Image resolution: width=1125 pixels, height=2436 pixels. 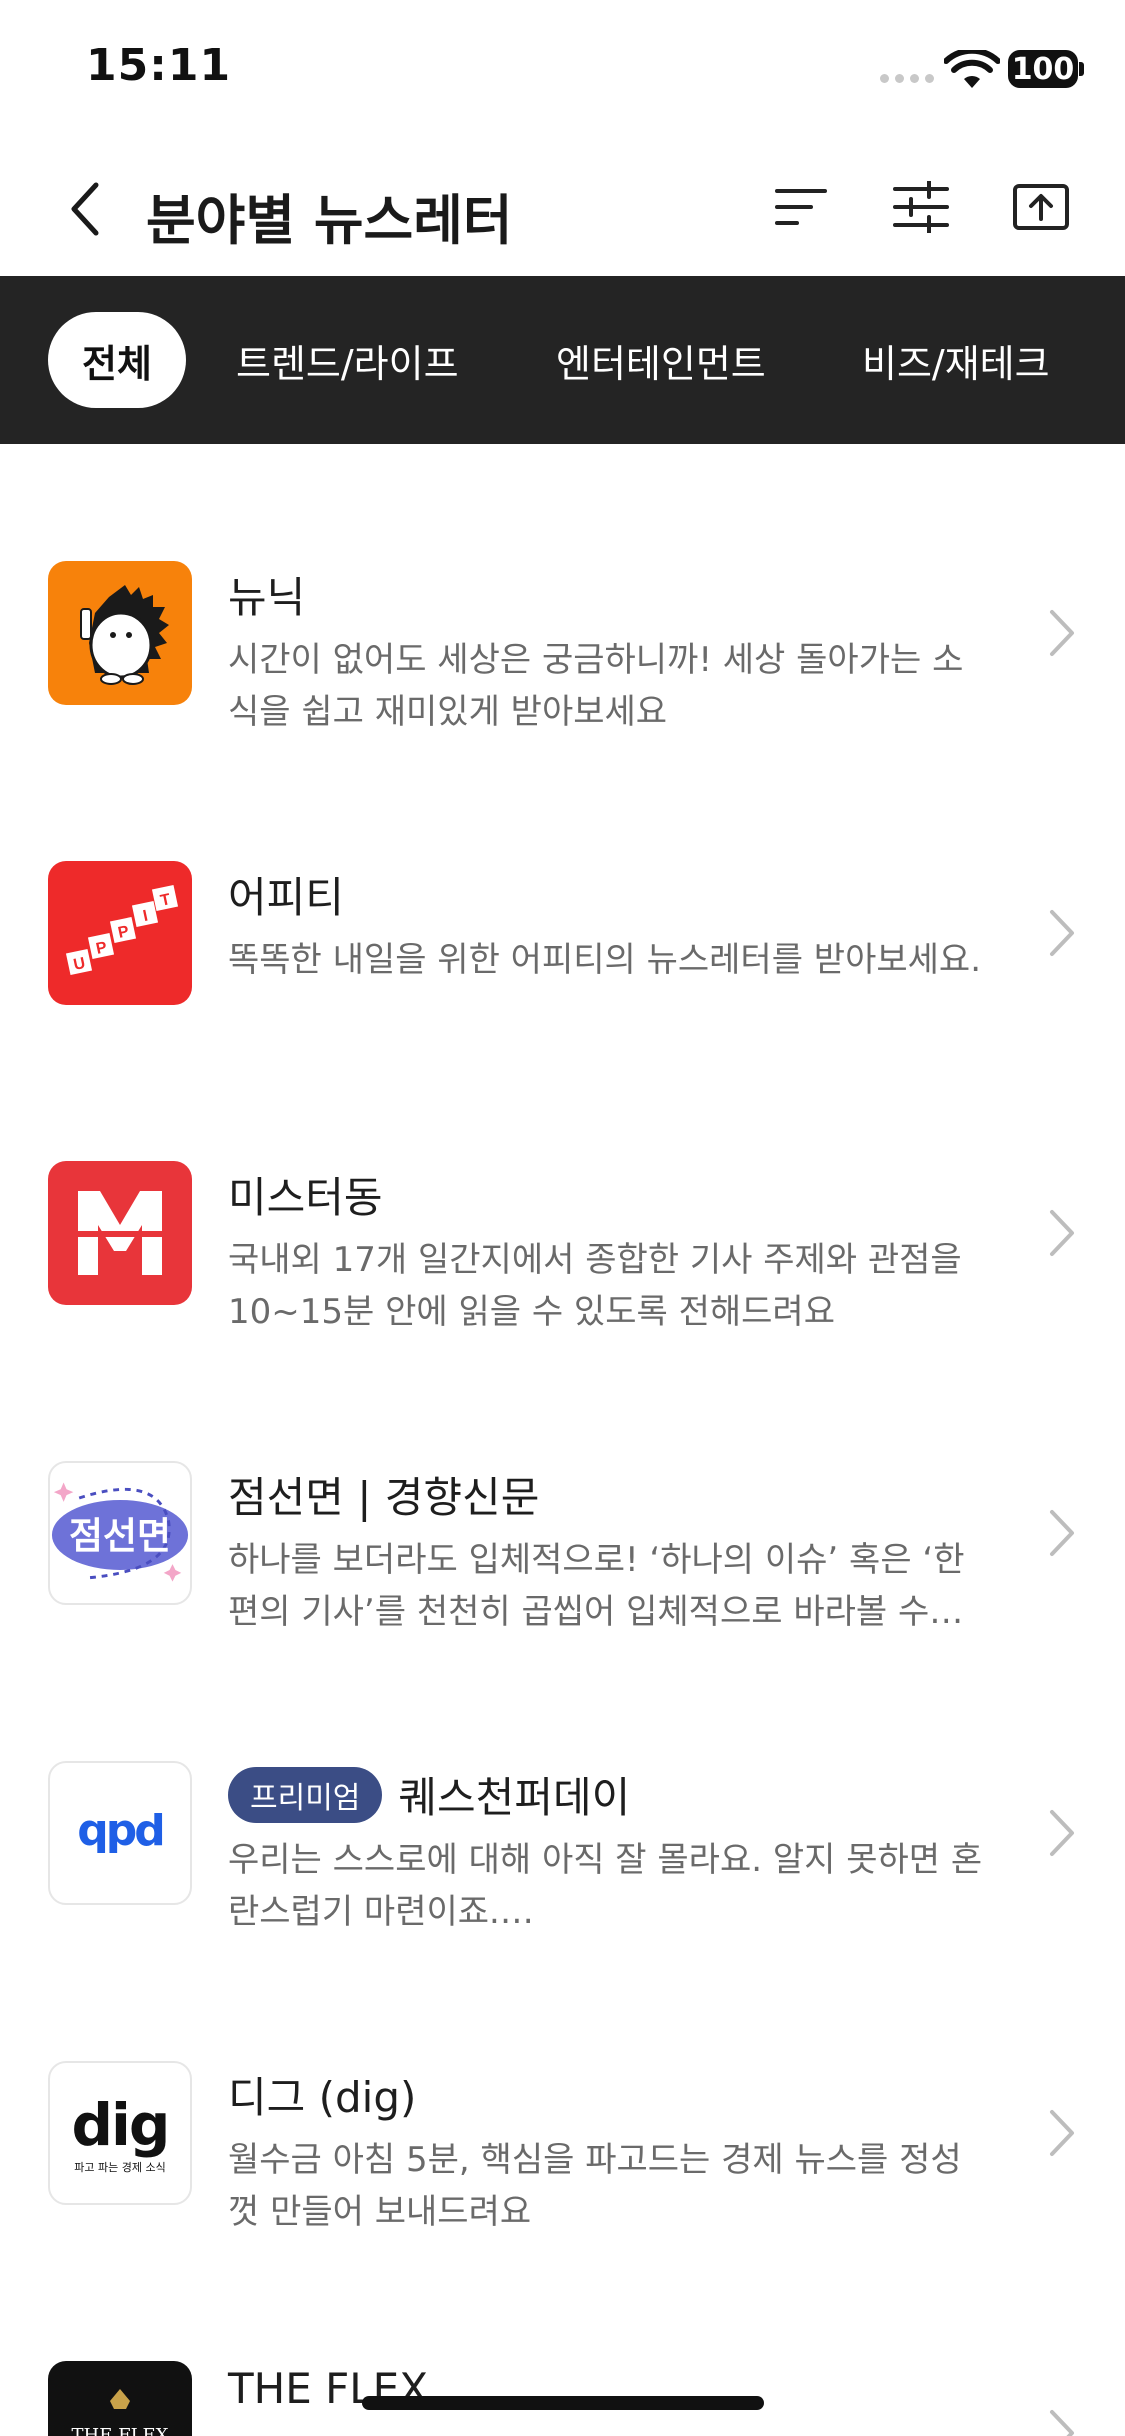 I want to click on sort-button, so click(x=801, y=207).